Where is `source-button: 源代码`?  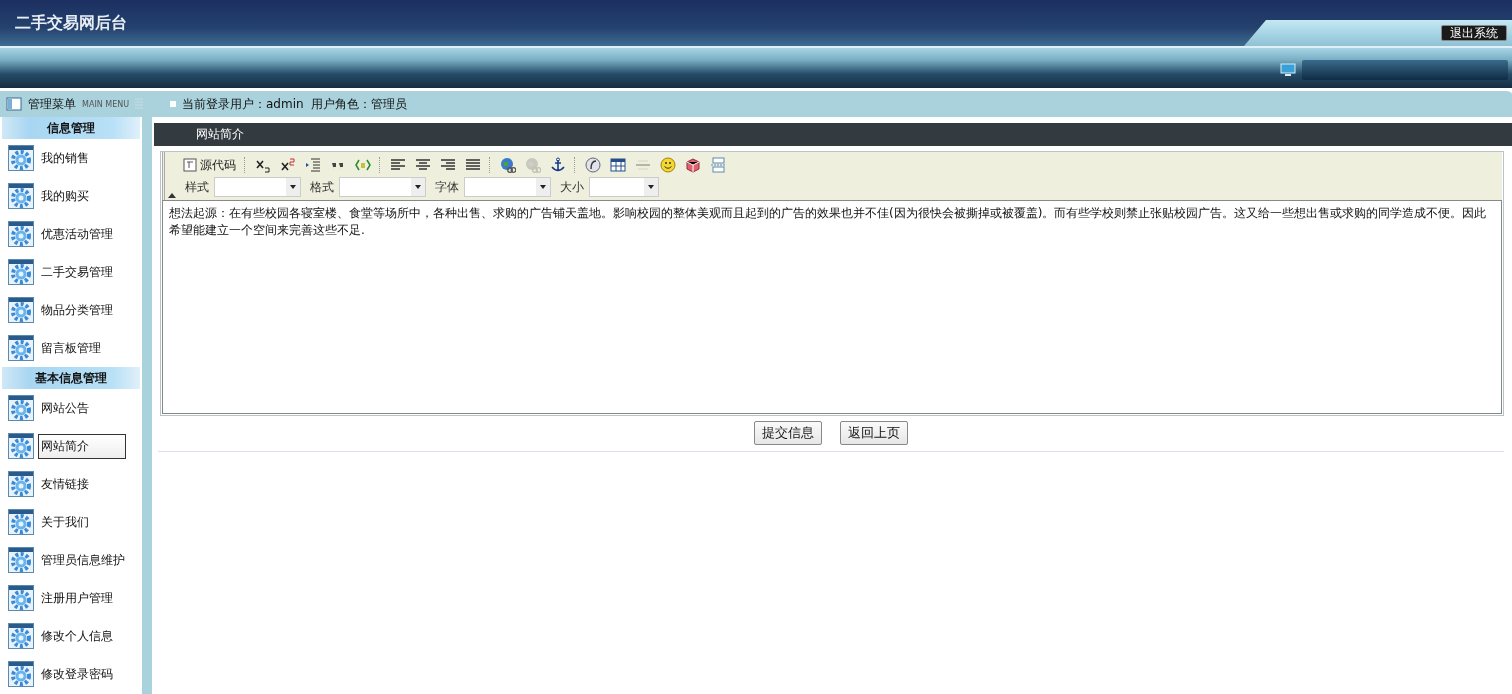 source-button: 源代码 is located at coordinates (209, 165).